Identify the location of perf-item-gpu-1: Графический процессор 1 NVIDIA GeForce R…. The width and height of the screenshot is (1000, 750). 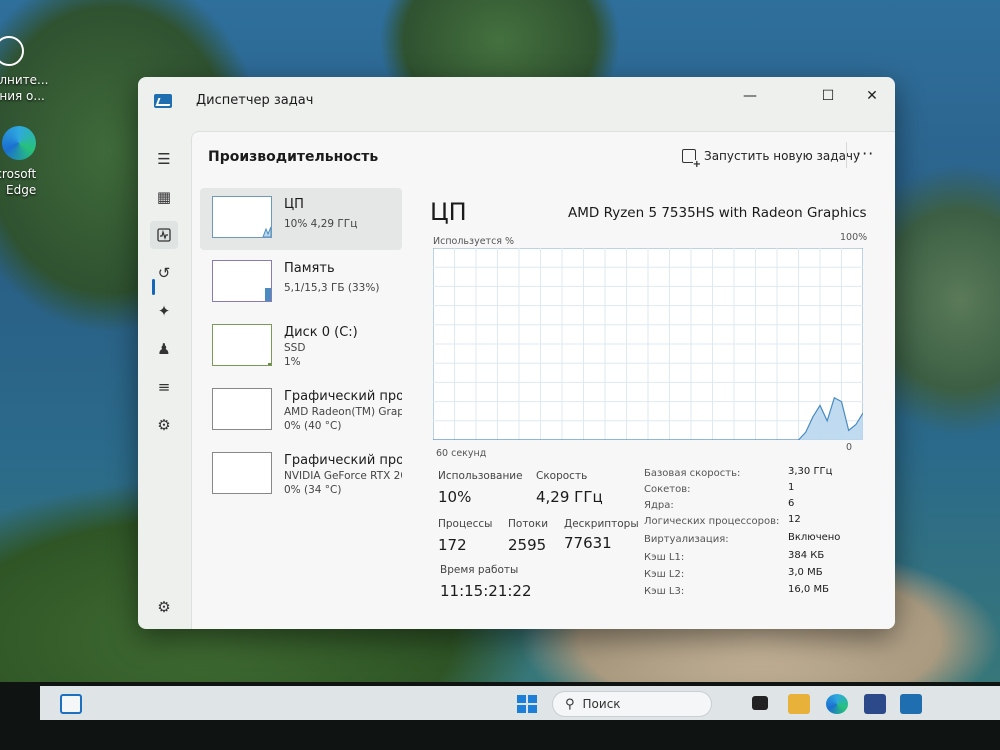
(301, 475).